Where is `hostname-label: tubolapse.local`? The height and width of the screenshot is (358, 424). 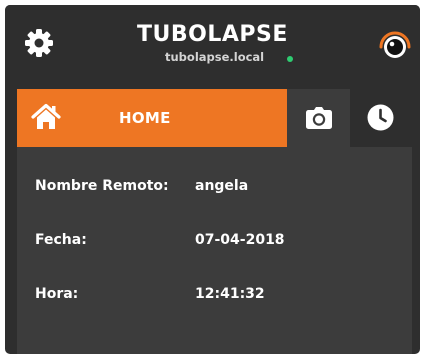 hostname-label: tubolapse.local is located at coordinates (215, 57).